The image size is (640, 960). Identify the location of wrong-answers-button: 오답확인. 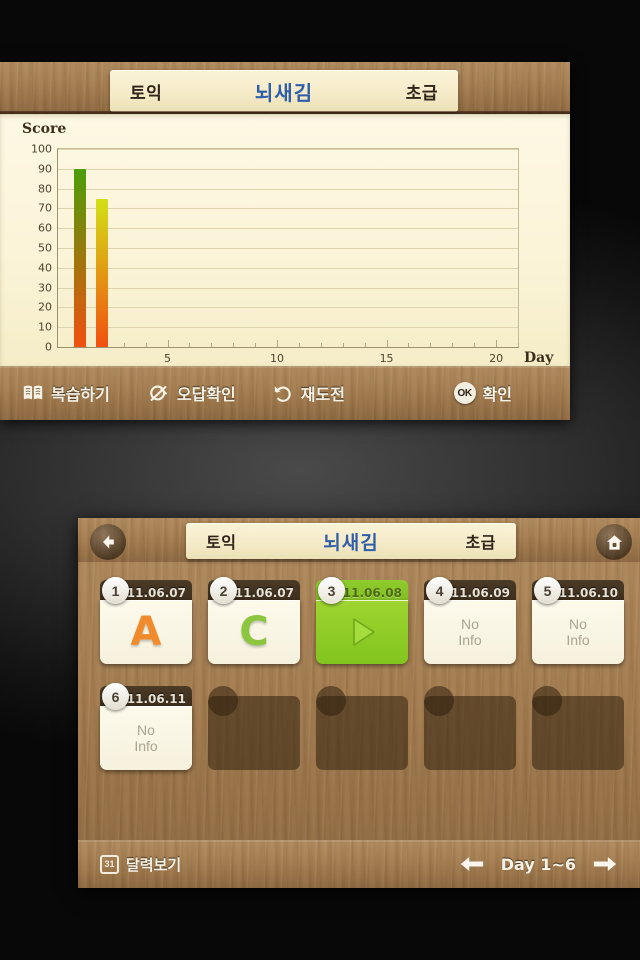
(192, 393).